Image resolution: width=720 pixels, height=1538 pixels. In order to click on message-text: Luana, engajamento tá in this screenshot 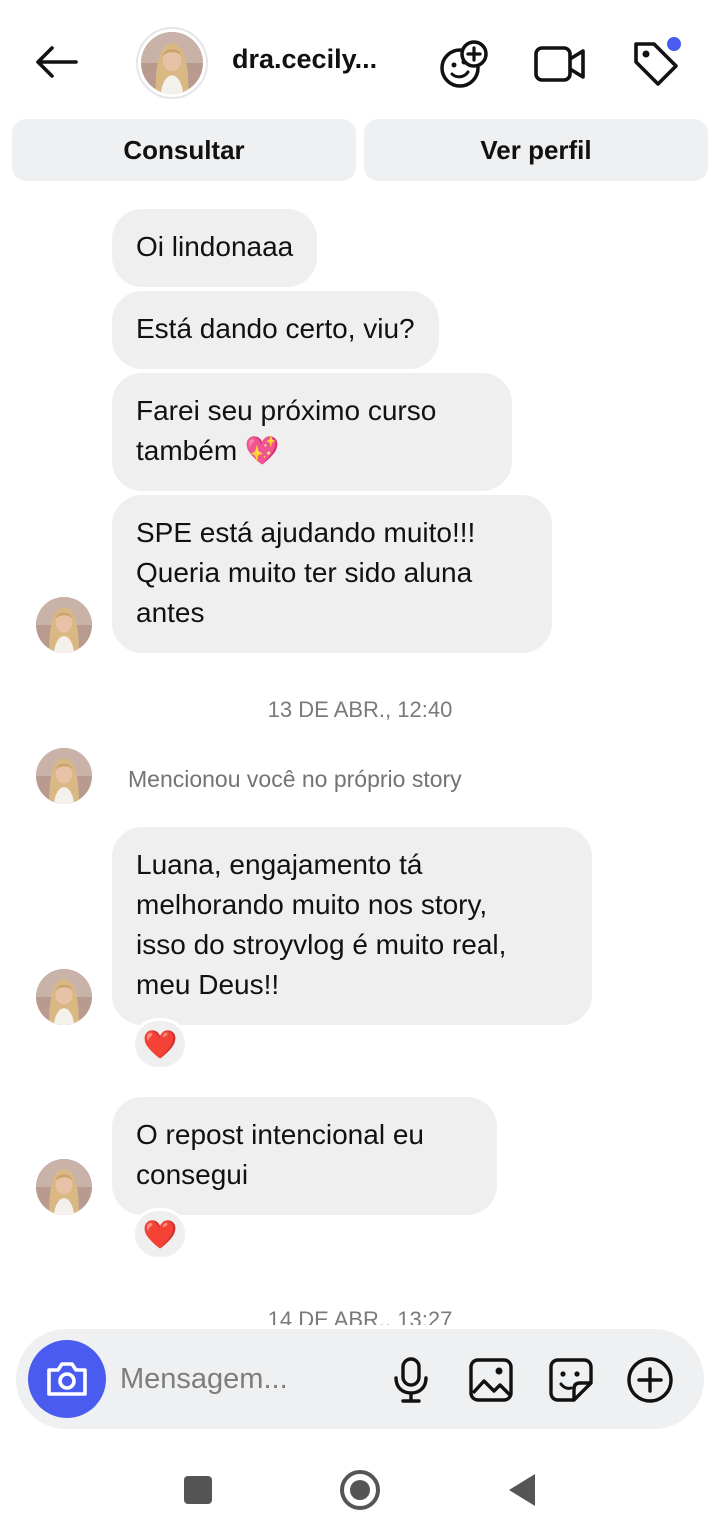, I will do `click(279, 864)`.